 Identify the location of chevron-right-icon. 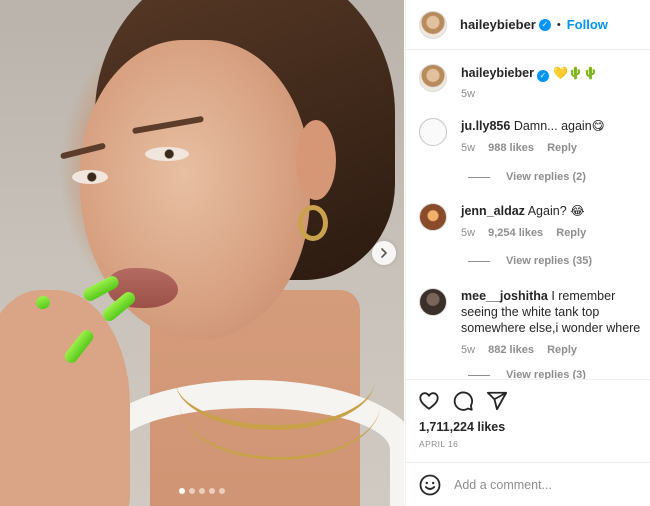
(384, 253).